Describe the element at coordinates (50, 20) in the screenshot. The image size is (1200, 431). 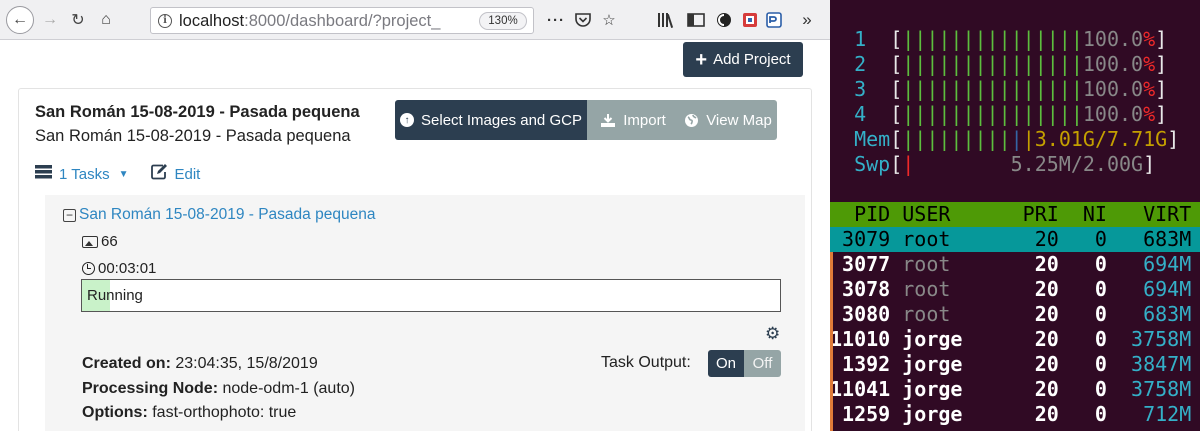
I see `forward-arrow-icon: →` at that location.